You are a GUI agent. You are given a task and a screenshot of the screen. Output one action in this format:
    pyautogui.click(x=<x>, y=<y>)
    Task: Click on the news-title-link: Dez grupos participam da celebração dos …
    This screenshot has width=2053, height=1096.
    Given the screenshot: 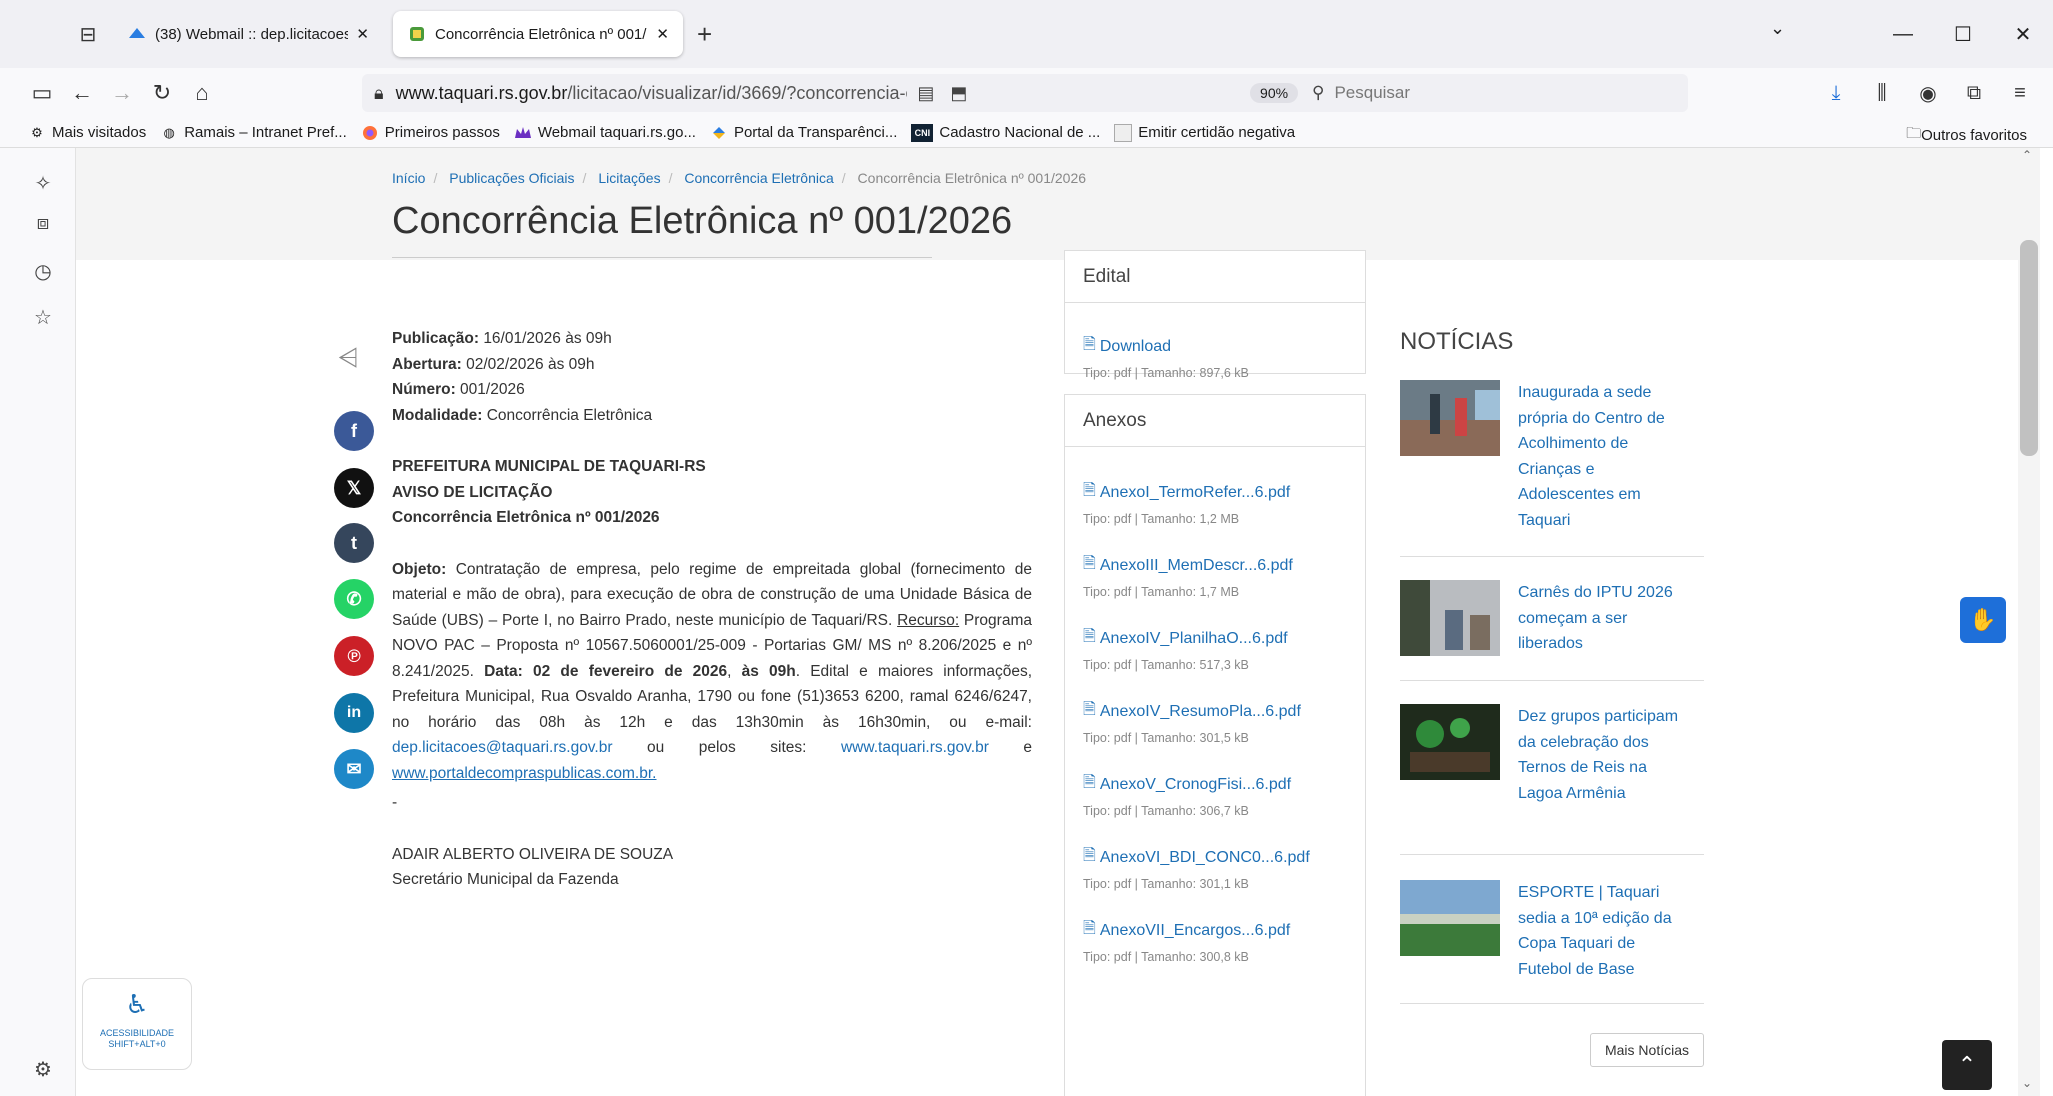 What is the action you would take?
    pyautogui.click(x=1603, y=755)
    